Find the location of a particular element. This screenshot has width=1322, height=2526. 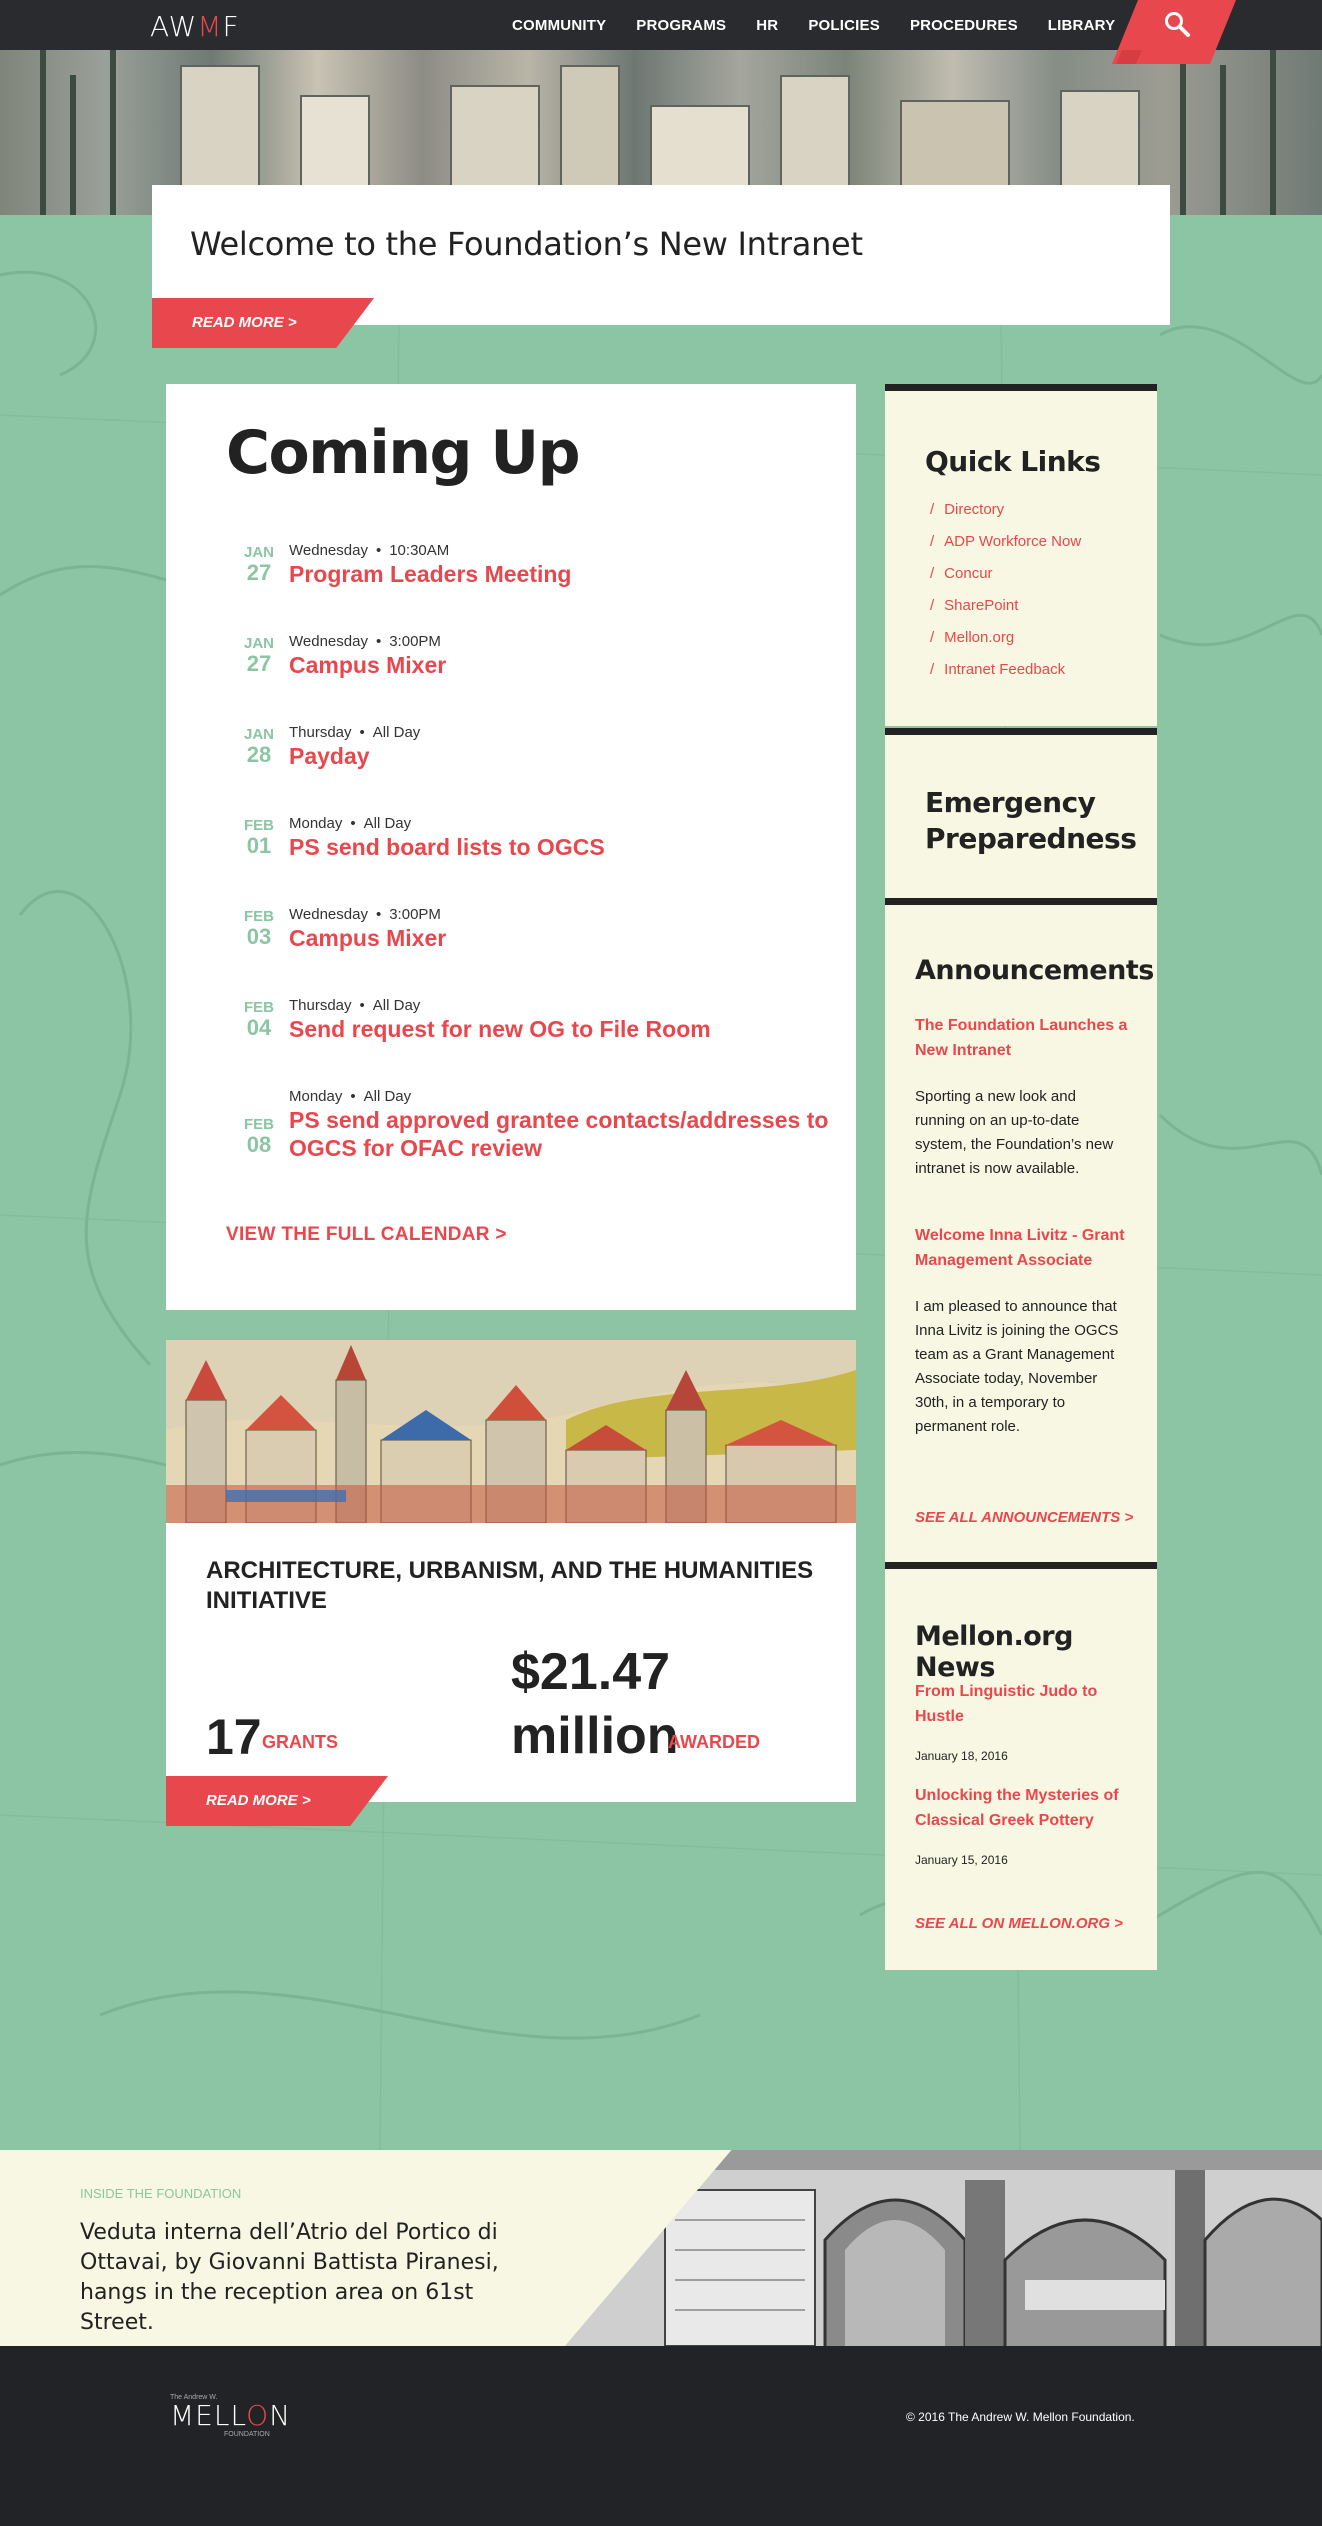

event-day: 04 is located at coordinates (259, 1027).